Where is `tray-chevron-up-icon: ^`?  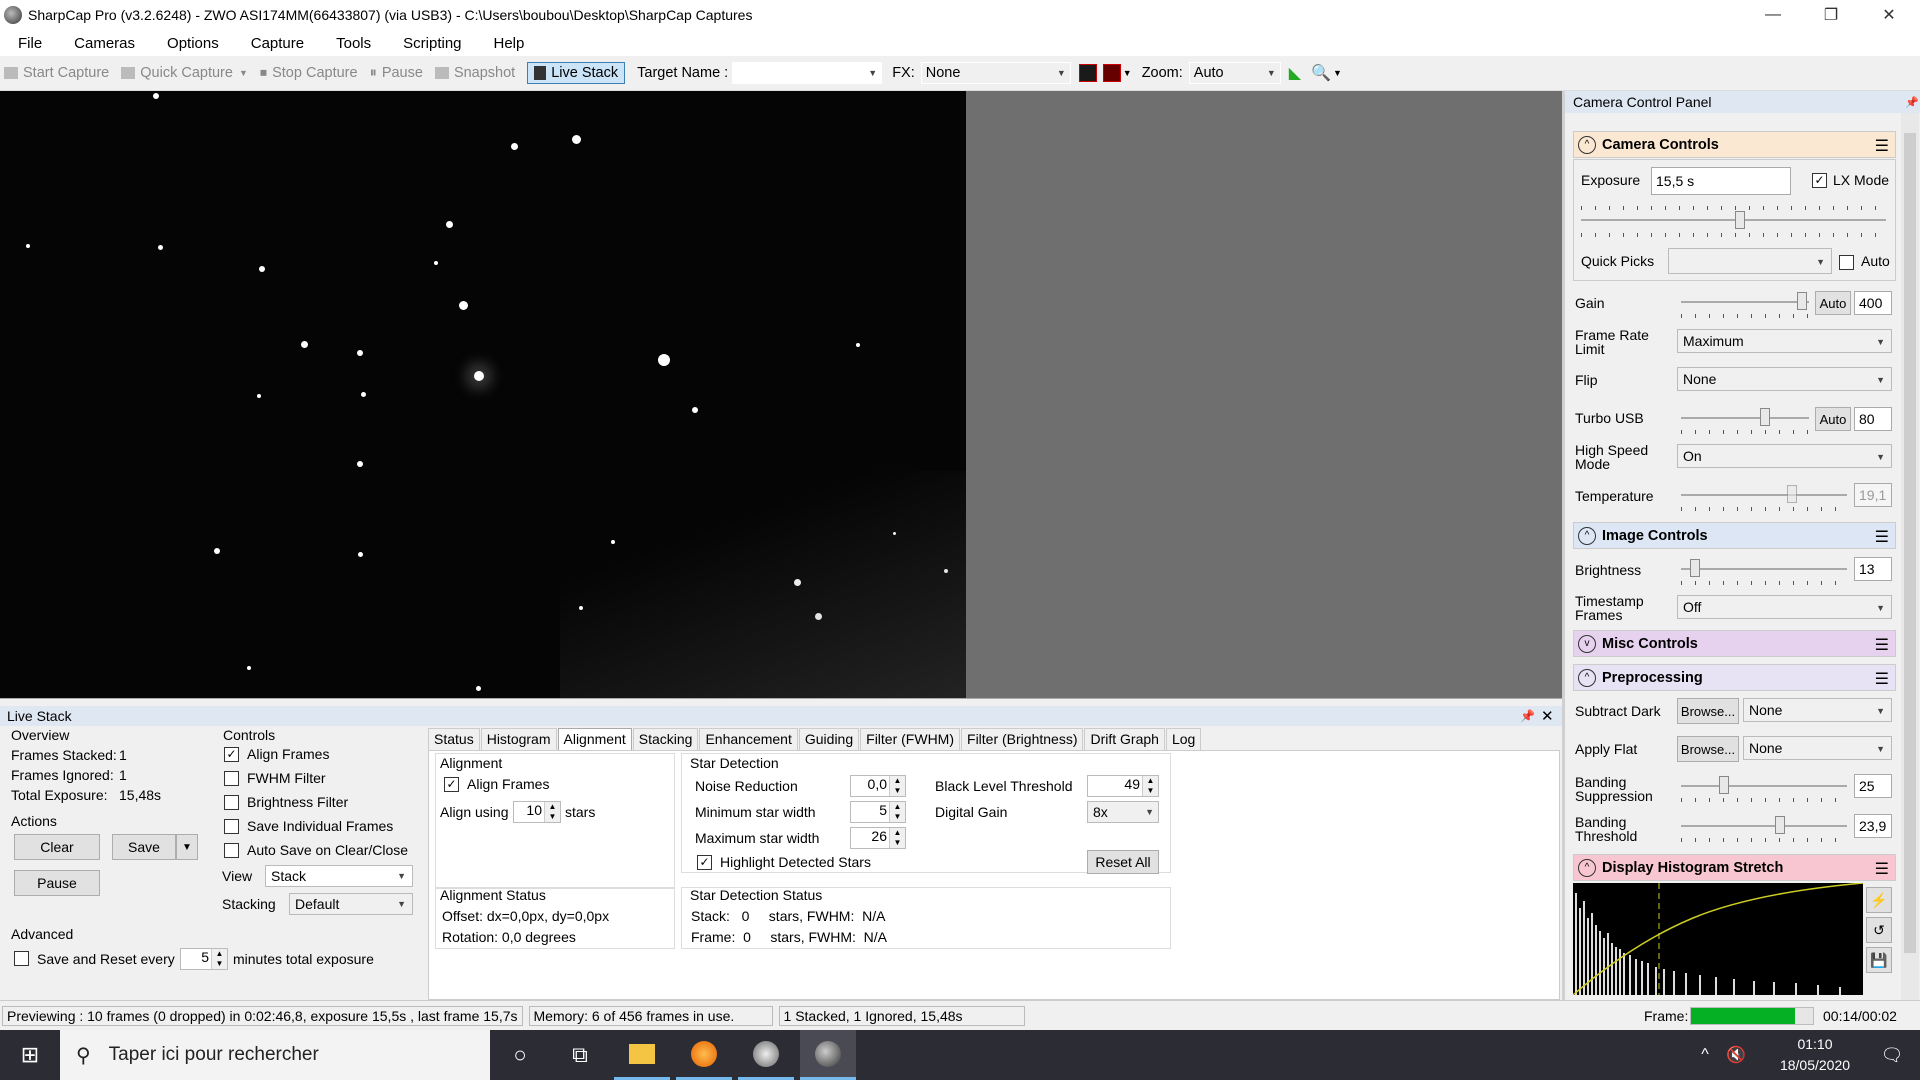
tray-chevron-up-icon: ^ is located at coordinates (1705, 1055).